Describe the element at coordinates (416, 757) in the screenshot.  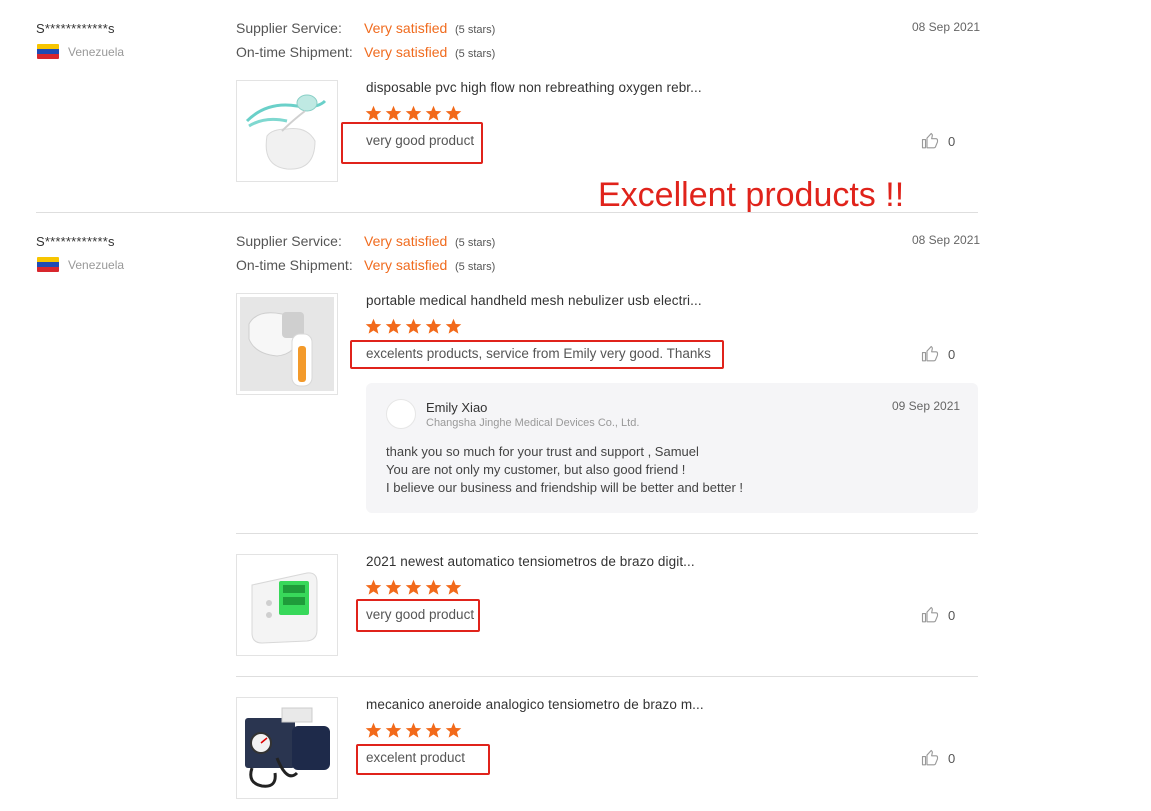
I see `review-text: excelent product` at that location.